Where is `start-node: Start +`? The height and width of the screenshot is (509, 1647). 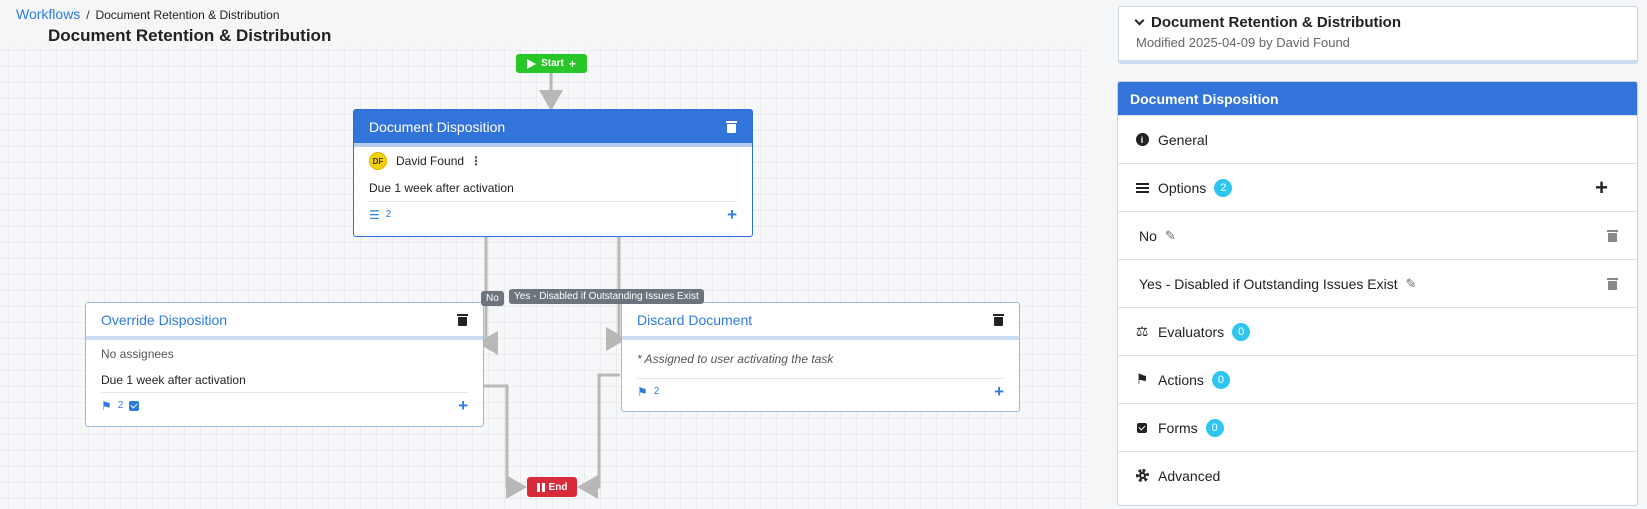 start-node: Start + is located at coordinates (551, 63).